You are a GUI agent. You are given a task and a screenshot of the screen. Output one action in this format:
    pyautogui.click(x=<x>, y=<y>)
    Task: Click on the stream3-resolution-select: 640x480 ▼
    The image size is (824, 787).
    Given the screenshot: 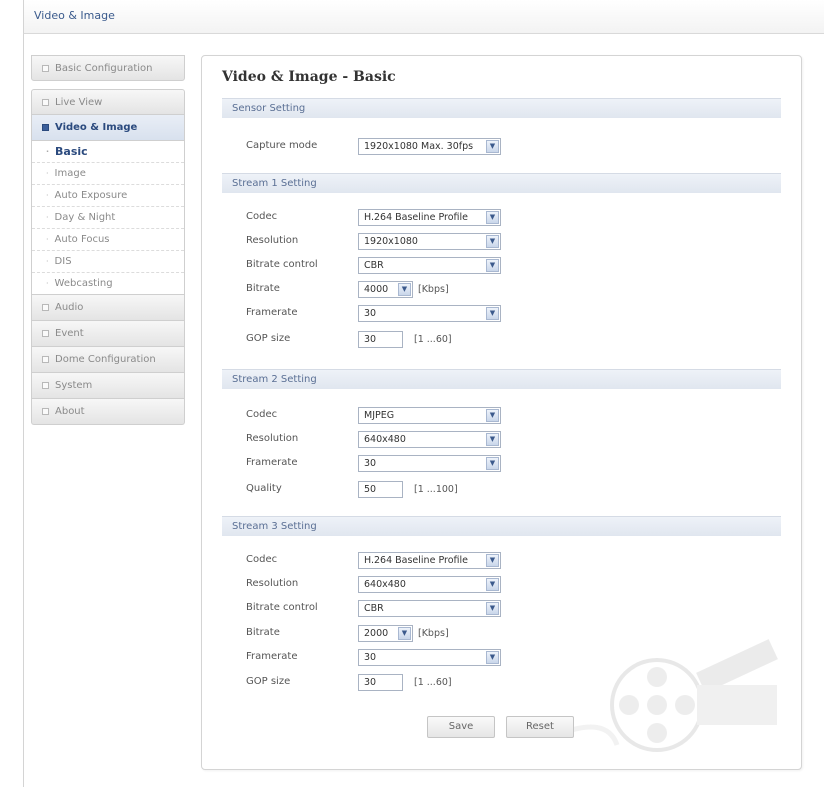 What is the action you would take?
    pyautogui.click(x=429, y=584)
    